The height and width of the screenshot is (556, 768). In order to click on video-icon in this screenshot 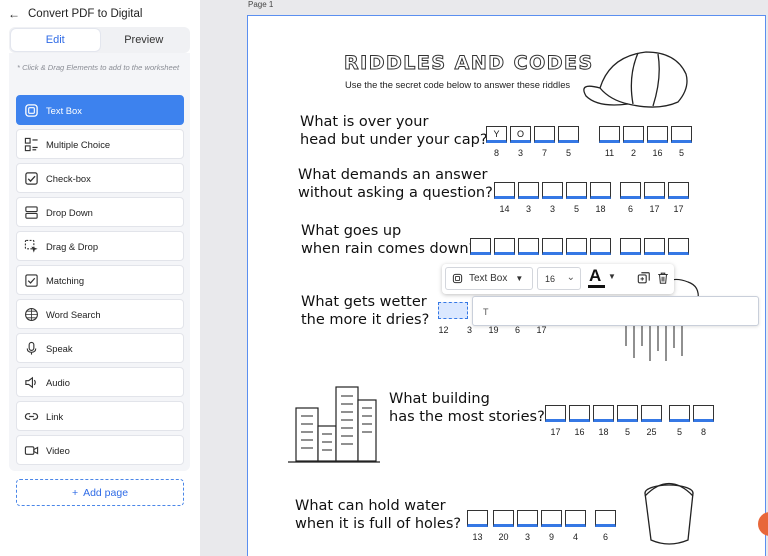, I will do `click(31, 450)`.